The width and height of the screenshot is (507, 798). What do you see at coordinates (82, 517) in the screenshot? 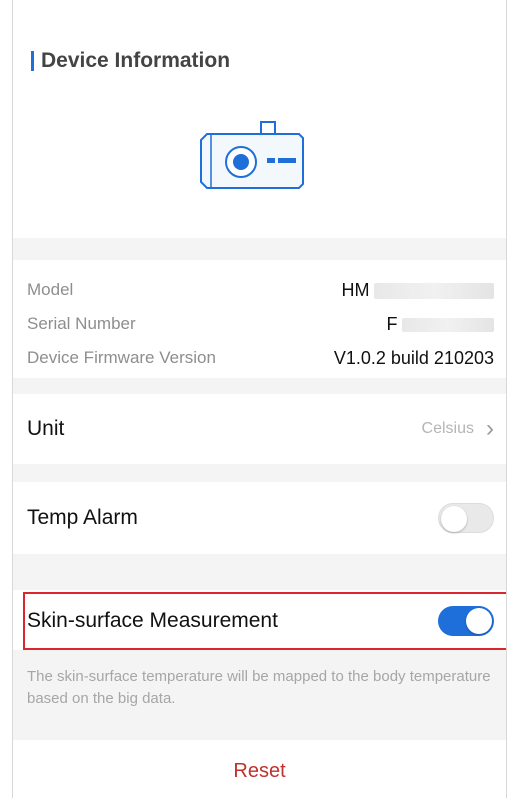
I see `temp-alarm-label: Temp Alarm` at bounding box center [82, 517].